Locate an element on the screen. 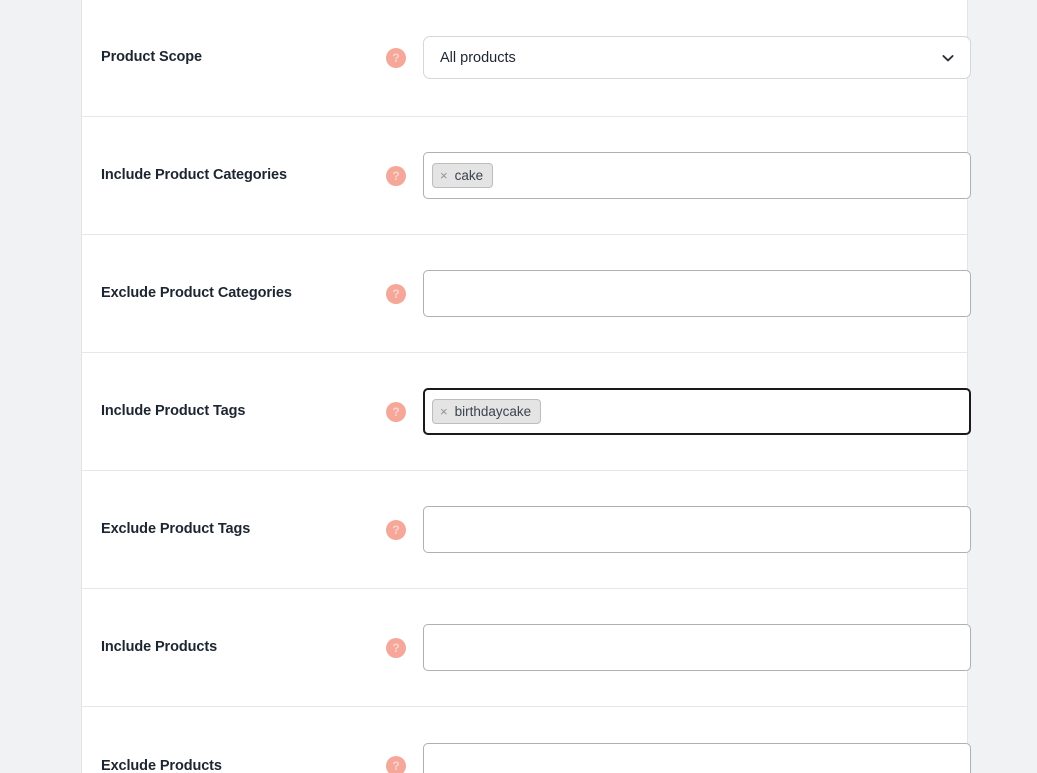 The height and width of the screenshot is (773, 1037). control-wrapper-exclude-product-categories is located at coordinates (697, 293).